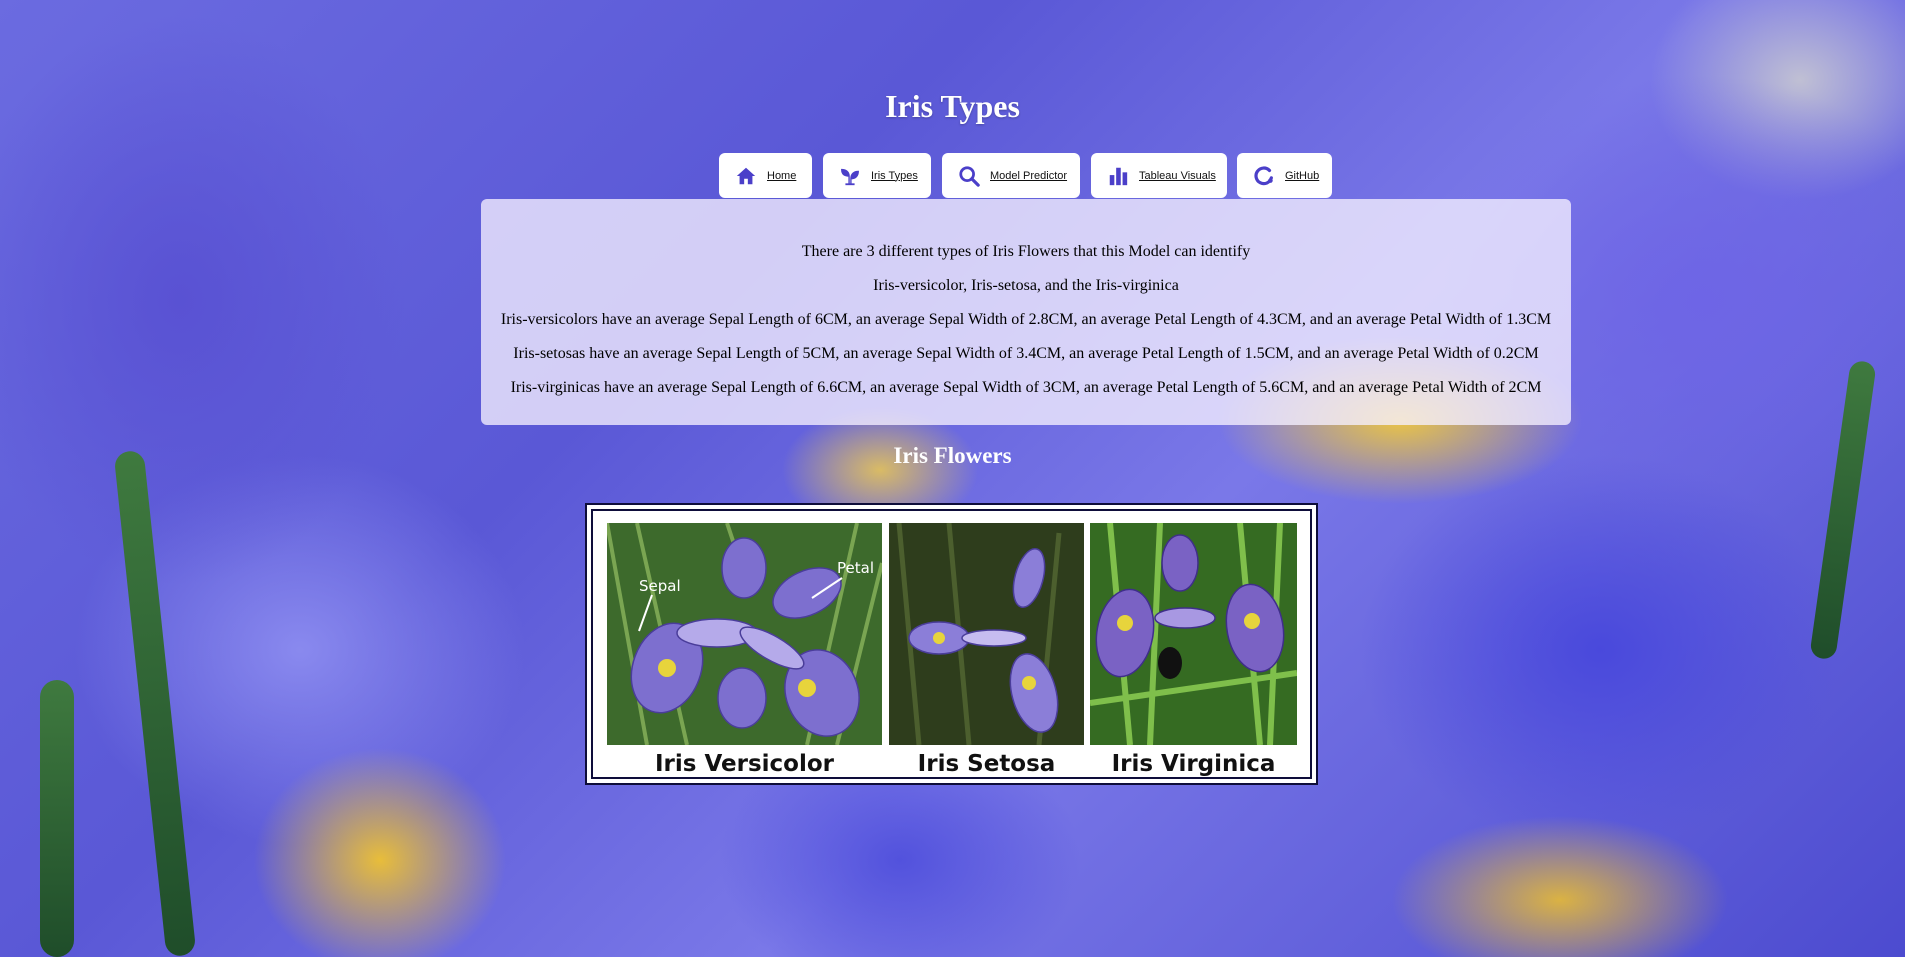 The height and width of the screenshot is (957, 1905). Describe the element at coordinates (746, 175) in the screenshot. I see `home-icon` at that location.